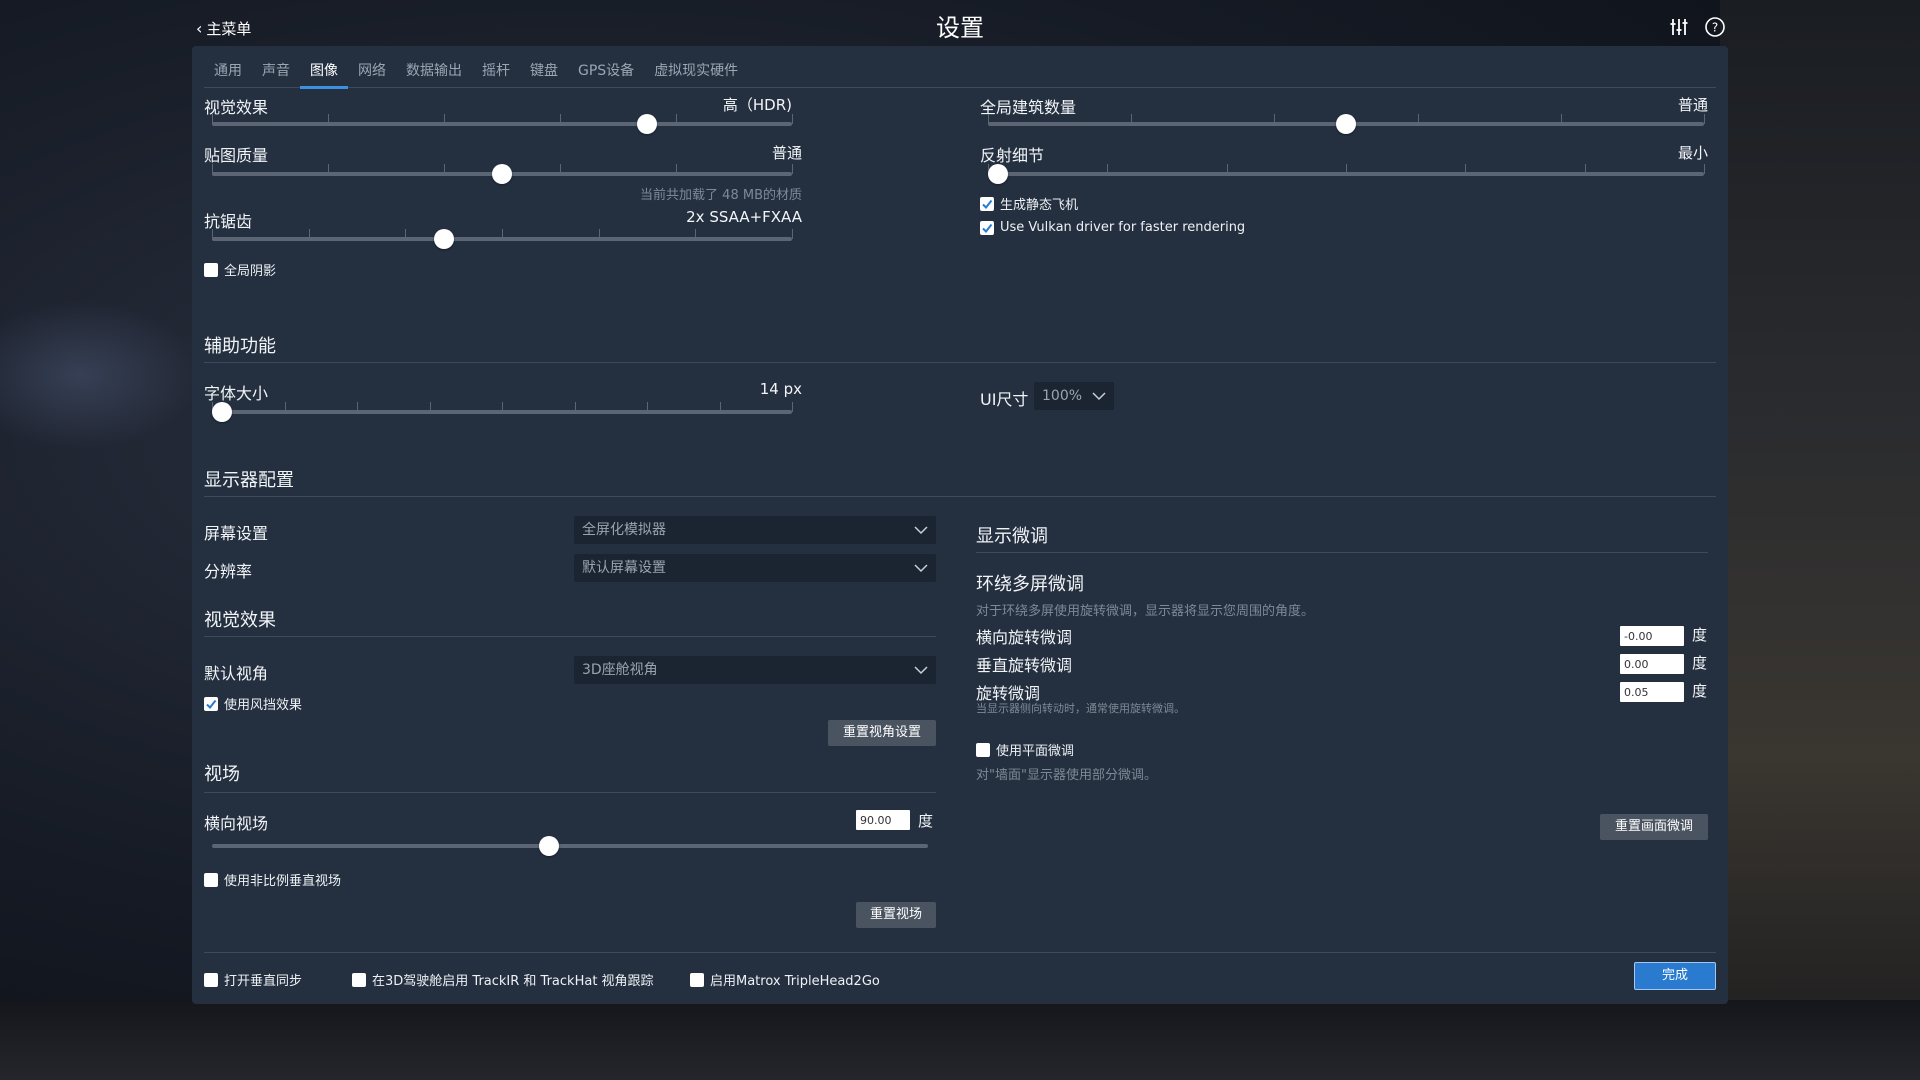 The width and height of the screenshot is (1920, 1080). Describe the element at coordinates (100, 375) in the screenshot. I see `background-glow` at that location.